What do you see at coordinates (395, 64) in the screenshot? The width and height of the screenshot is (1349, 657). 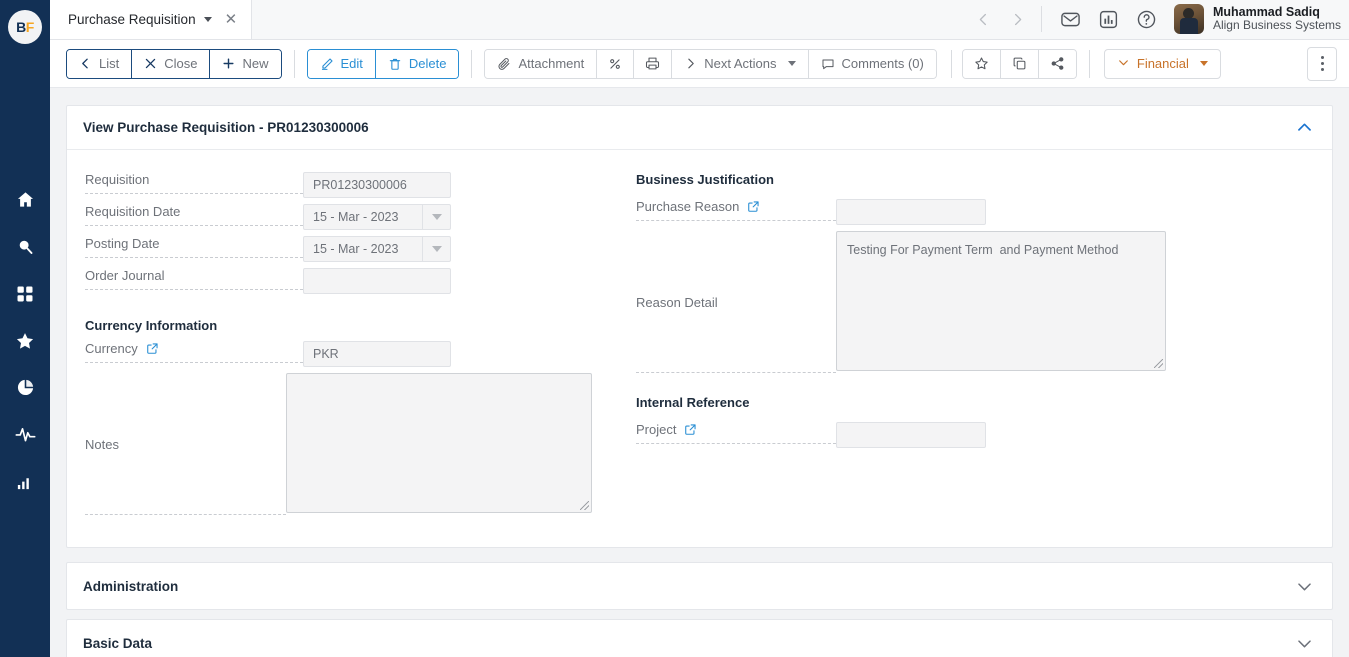 I see `trash-icon` at bounding box center [395, 64].